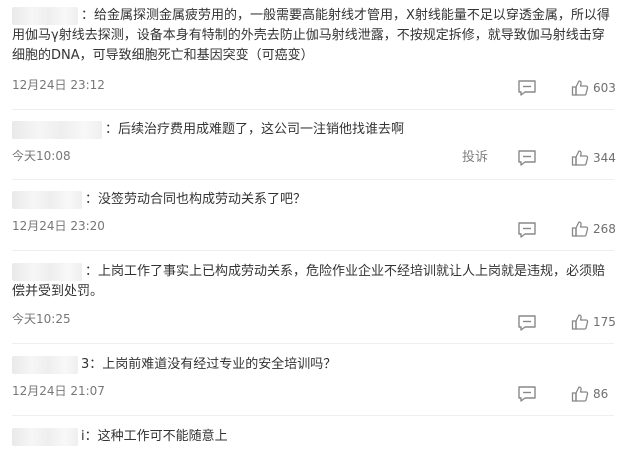  What do you see at coordinates (604, 158) in the screenshot?
I see `like-count: 344` at bounding box center [604, 158].